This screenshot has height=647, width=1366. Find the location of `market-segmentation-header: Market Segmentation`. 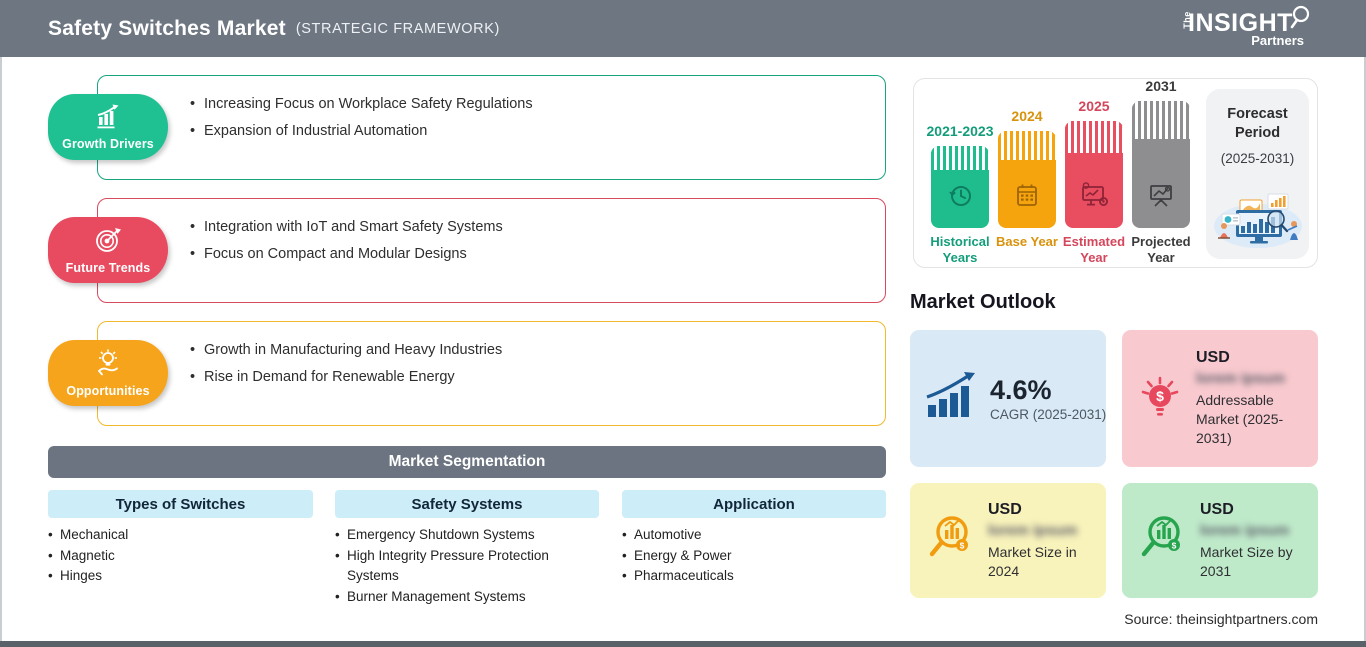

market-segmentation-header: Market Segmentation is located at coordinates (467, 462).